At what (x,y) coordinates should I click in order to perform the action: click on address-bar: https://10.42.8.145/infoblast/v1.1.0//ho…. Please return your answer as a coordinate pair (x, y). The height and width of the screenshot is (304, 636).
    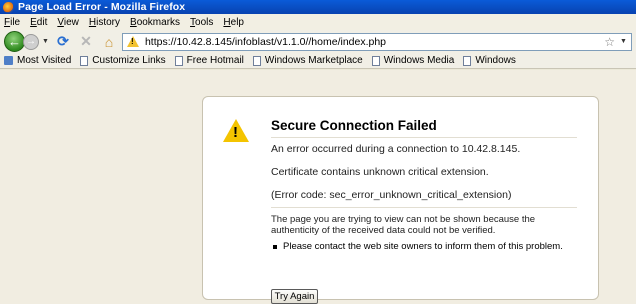
    Looking at the image, I should click on (376, 41).